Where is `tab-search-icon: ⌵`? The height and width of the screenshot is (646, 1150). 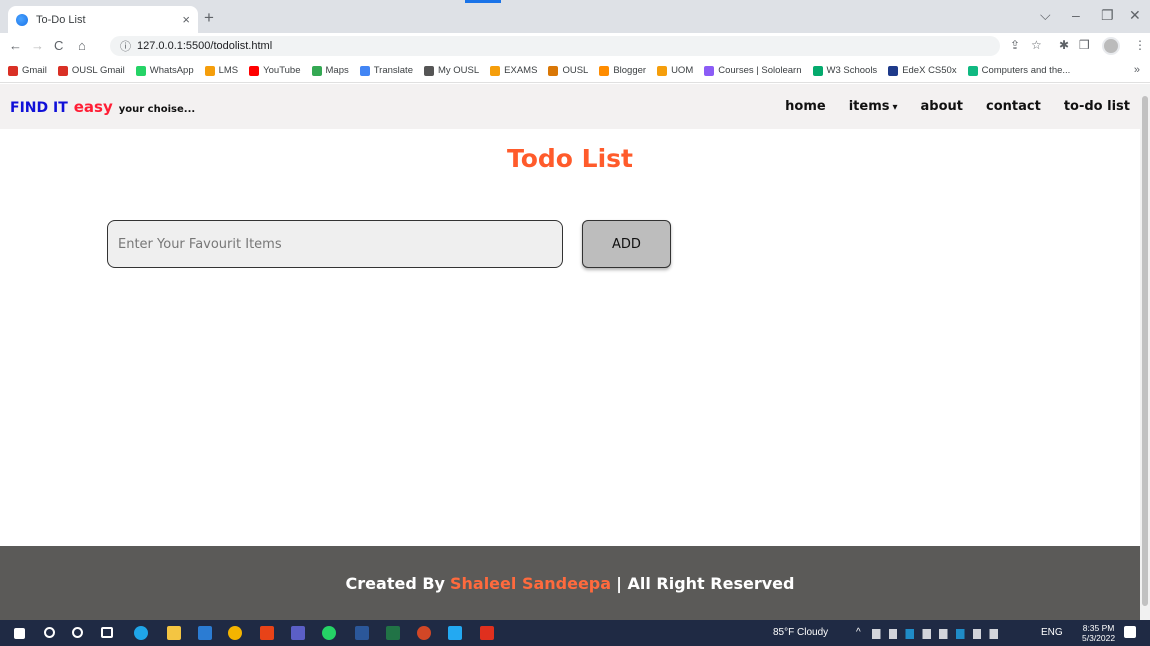
tab-search-icon: ⌵ is located at coordinates (1045, 15).